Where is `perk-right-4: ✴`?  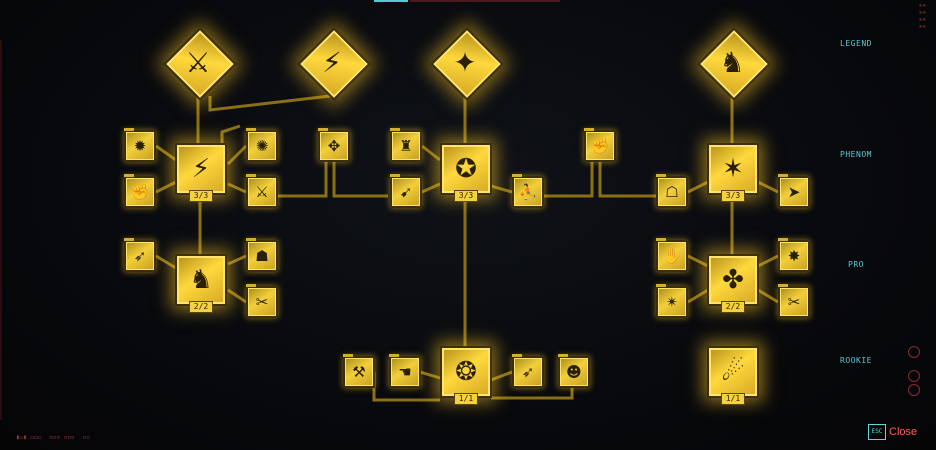
perk-right-4: ✴ is located at coordinates (672, 301).